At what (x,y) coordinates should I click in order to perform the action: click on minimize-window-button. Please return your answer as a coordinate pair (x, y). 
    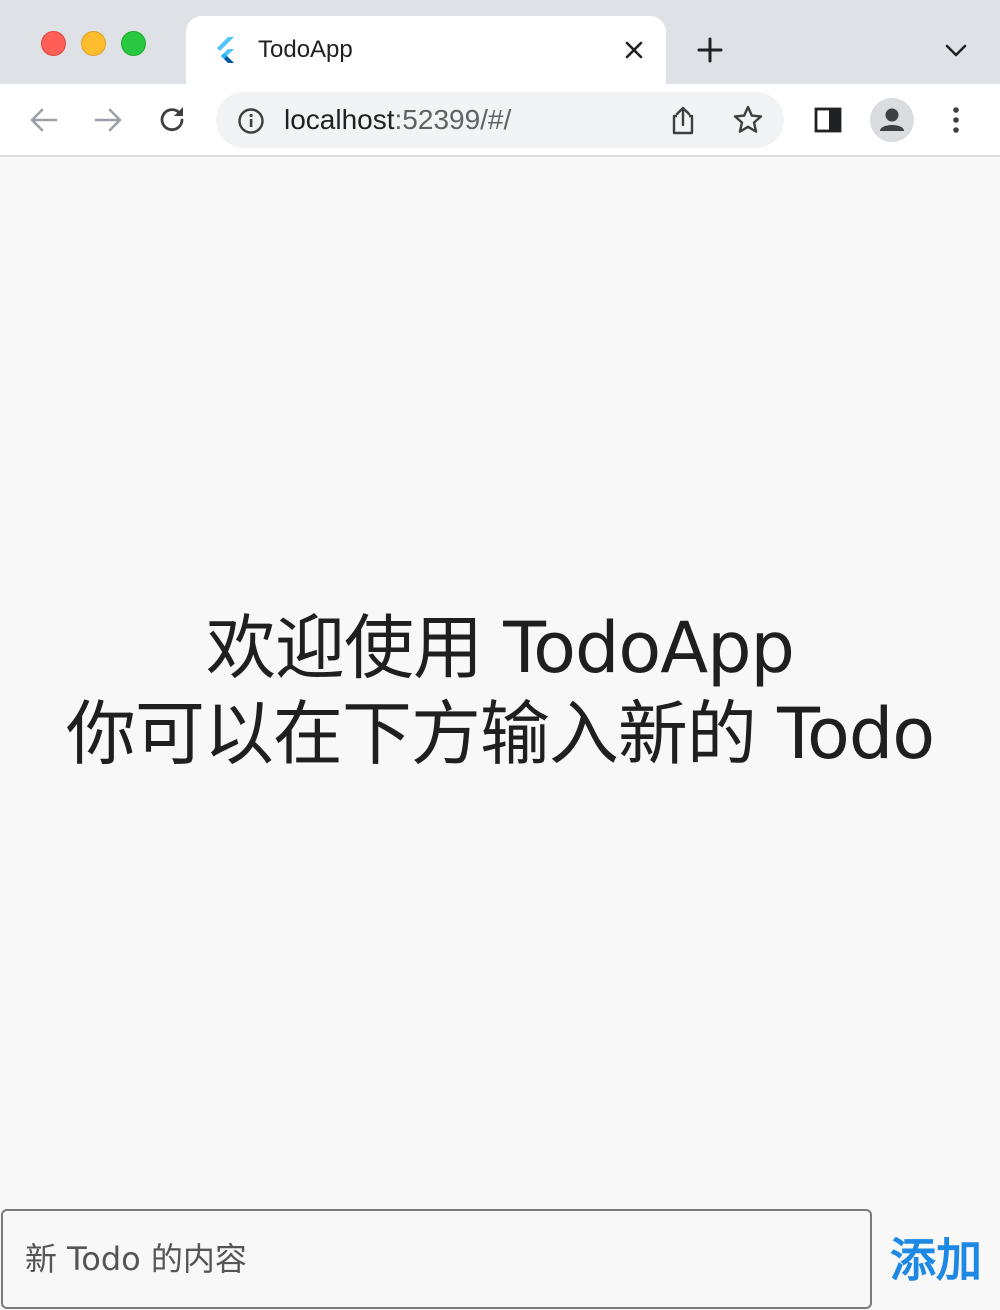
    Looking at the image, I should click on (93, 43).